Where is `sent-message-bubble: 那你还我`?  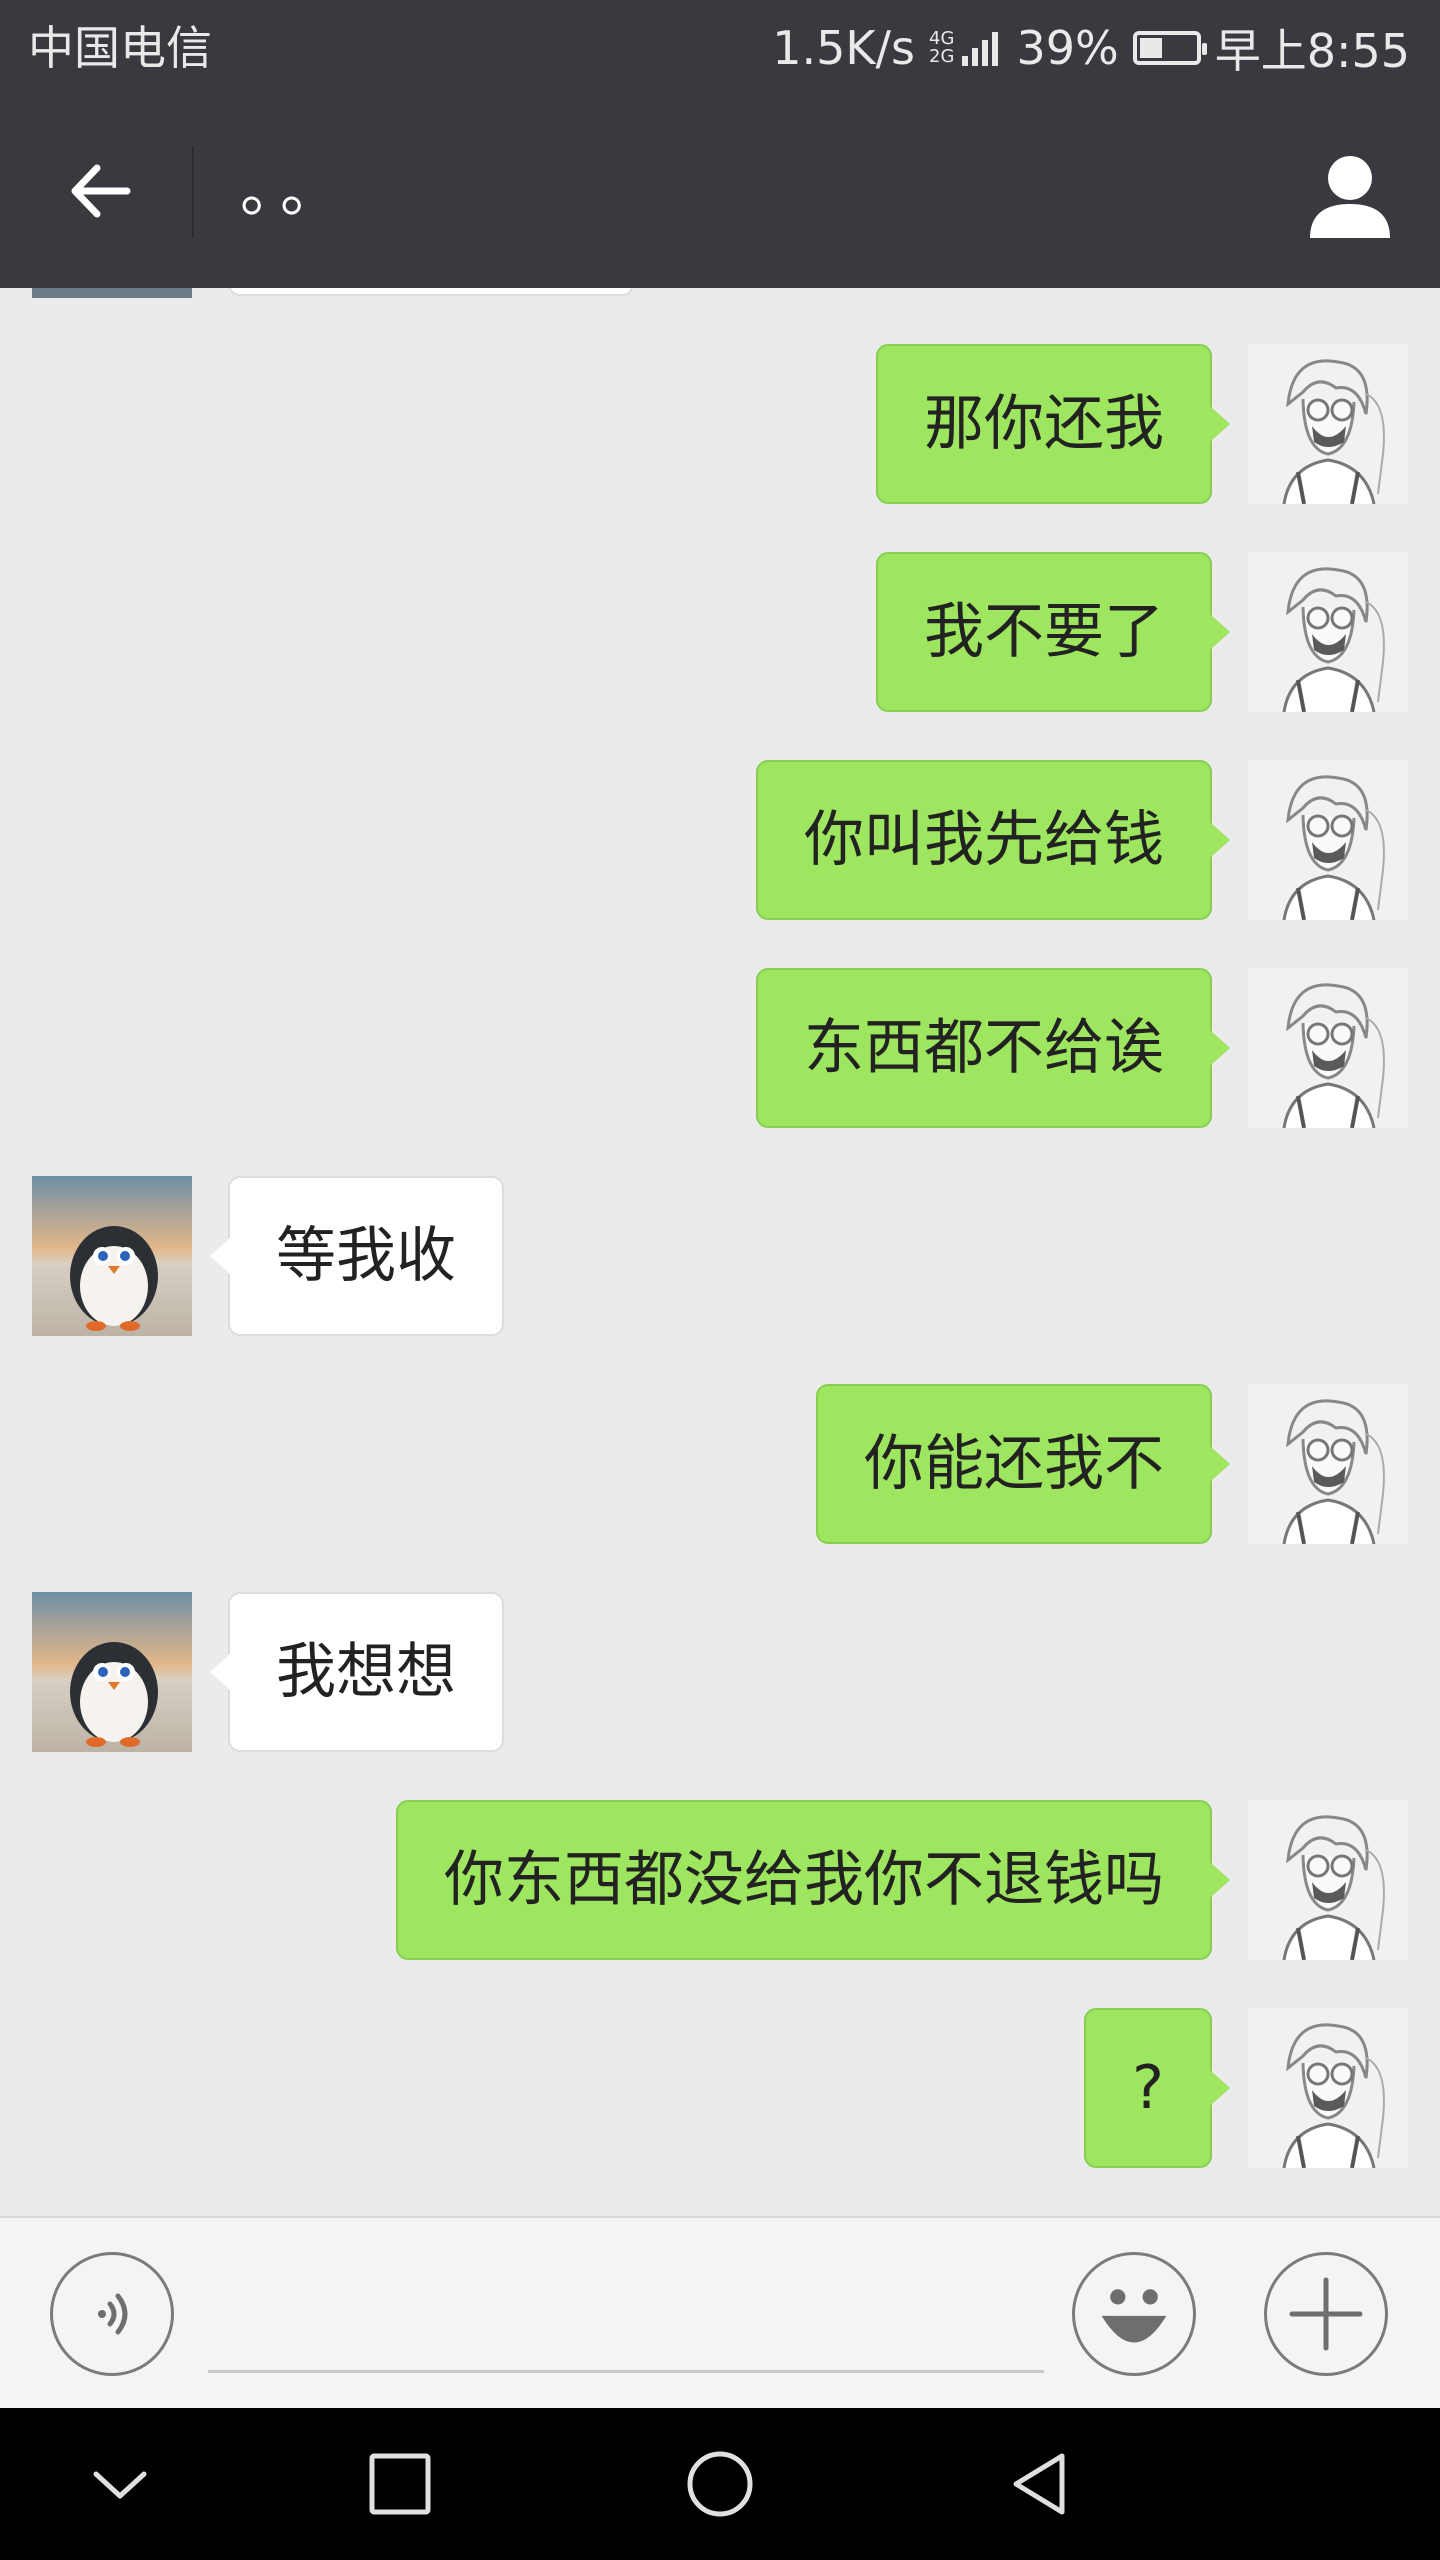
sent-message-bubble: 那你还我 is located at coordinates (1053, 424).